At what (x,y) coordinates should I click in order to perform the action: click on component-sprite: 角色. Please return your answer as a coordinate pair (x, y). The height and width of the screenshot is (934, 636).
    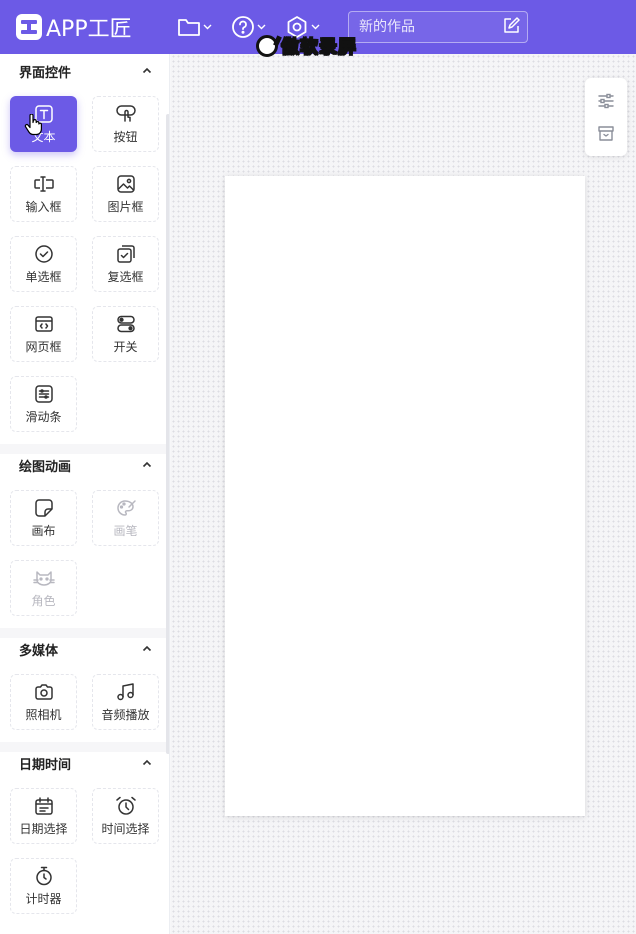
    Looking at the image, I should click on (43, 588).